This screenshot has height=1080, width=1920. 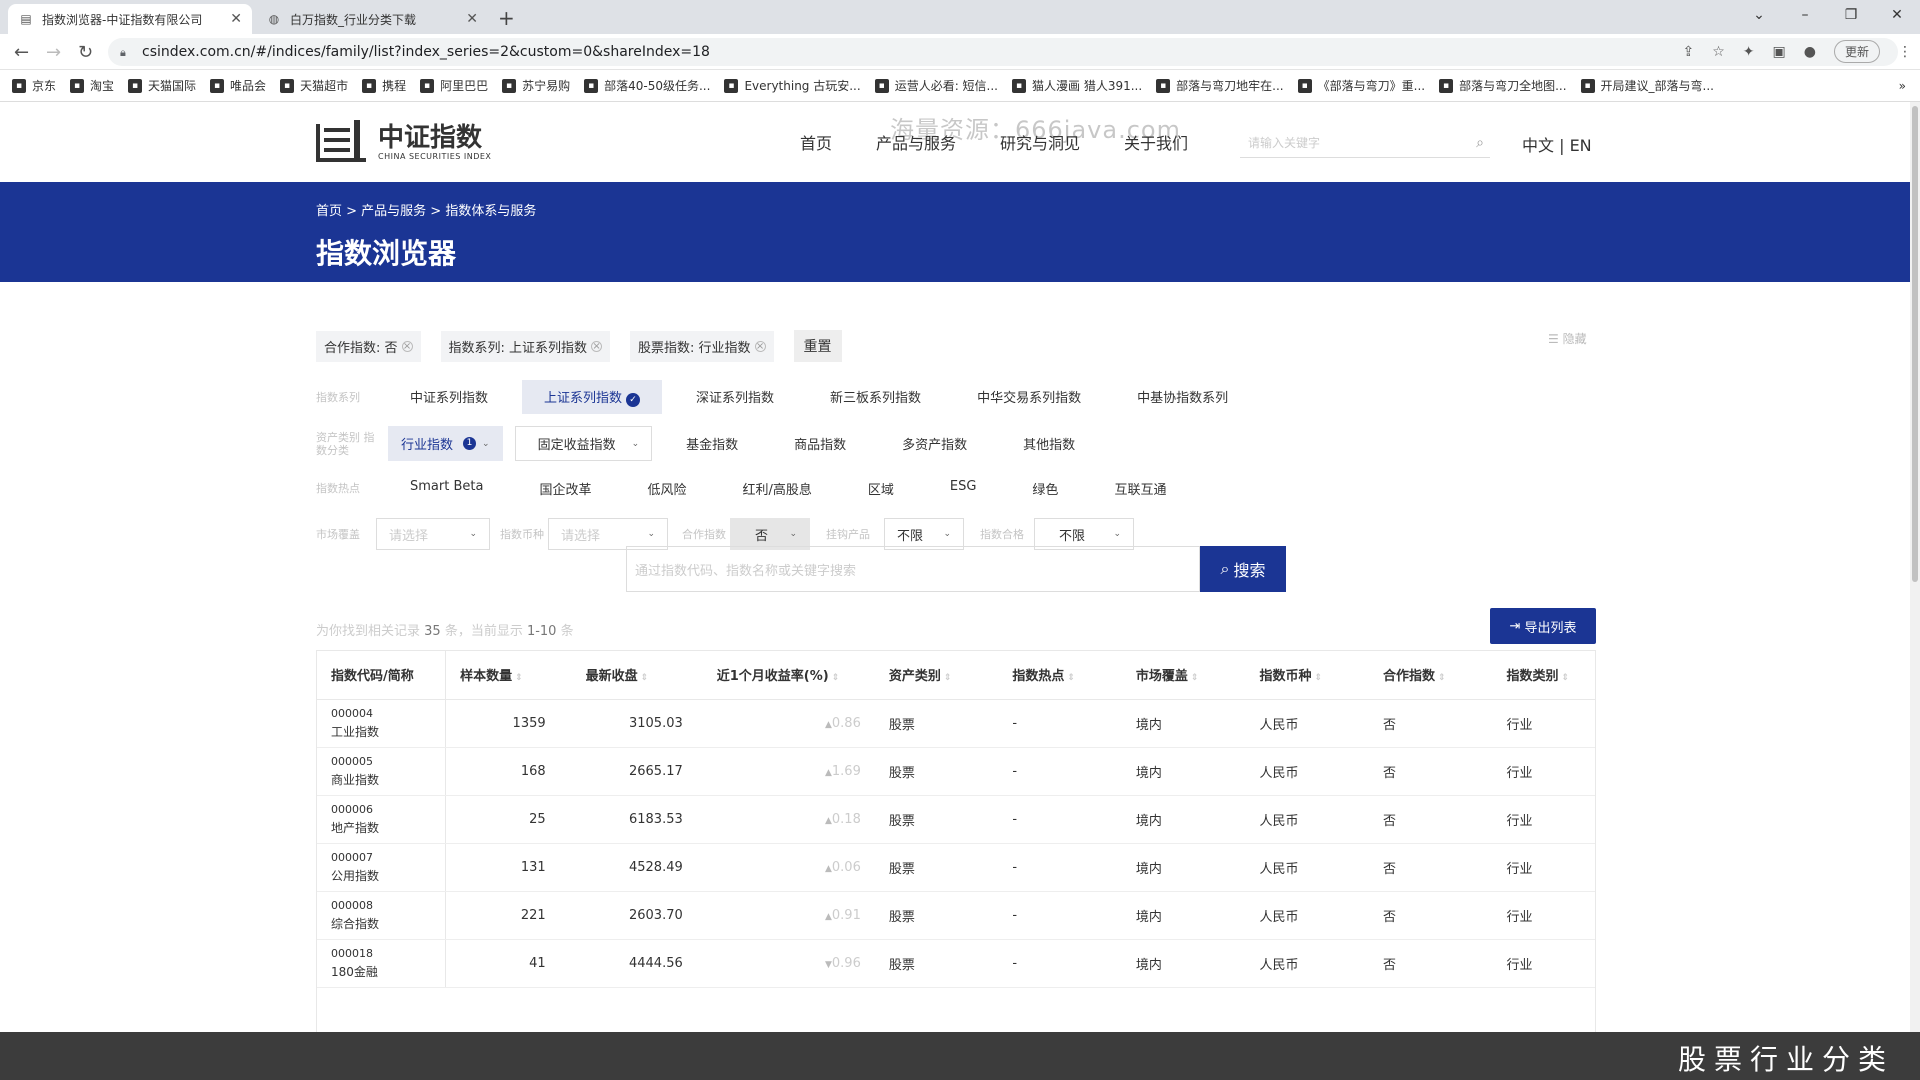 I want to click on index-code-name: 000004 工业指数, so click(x=382, y=723).